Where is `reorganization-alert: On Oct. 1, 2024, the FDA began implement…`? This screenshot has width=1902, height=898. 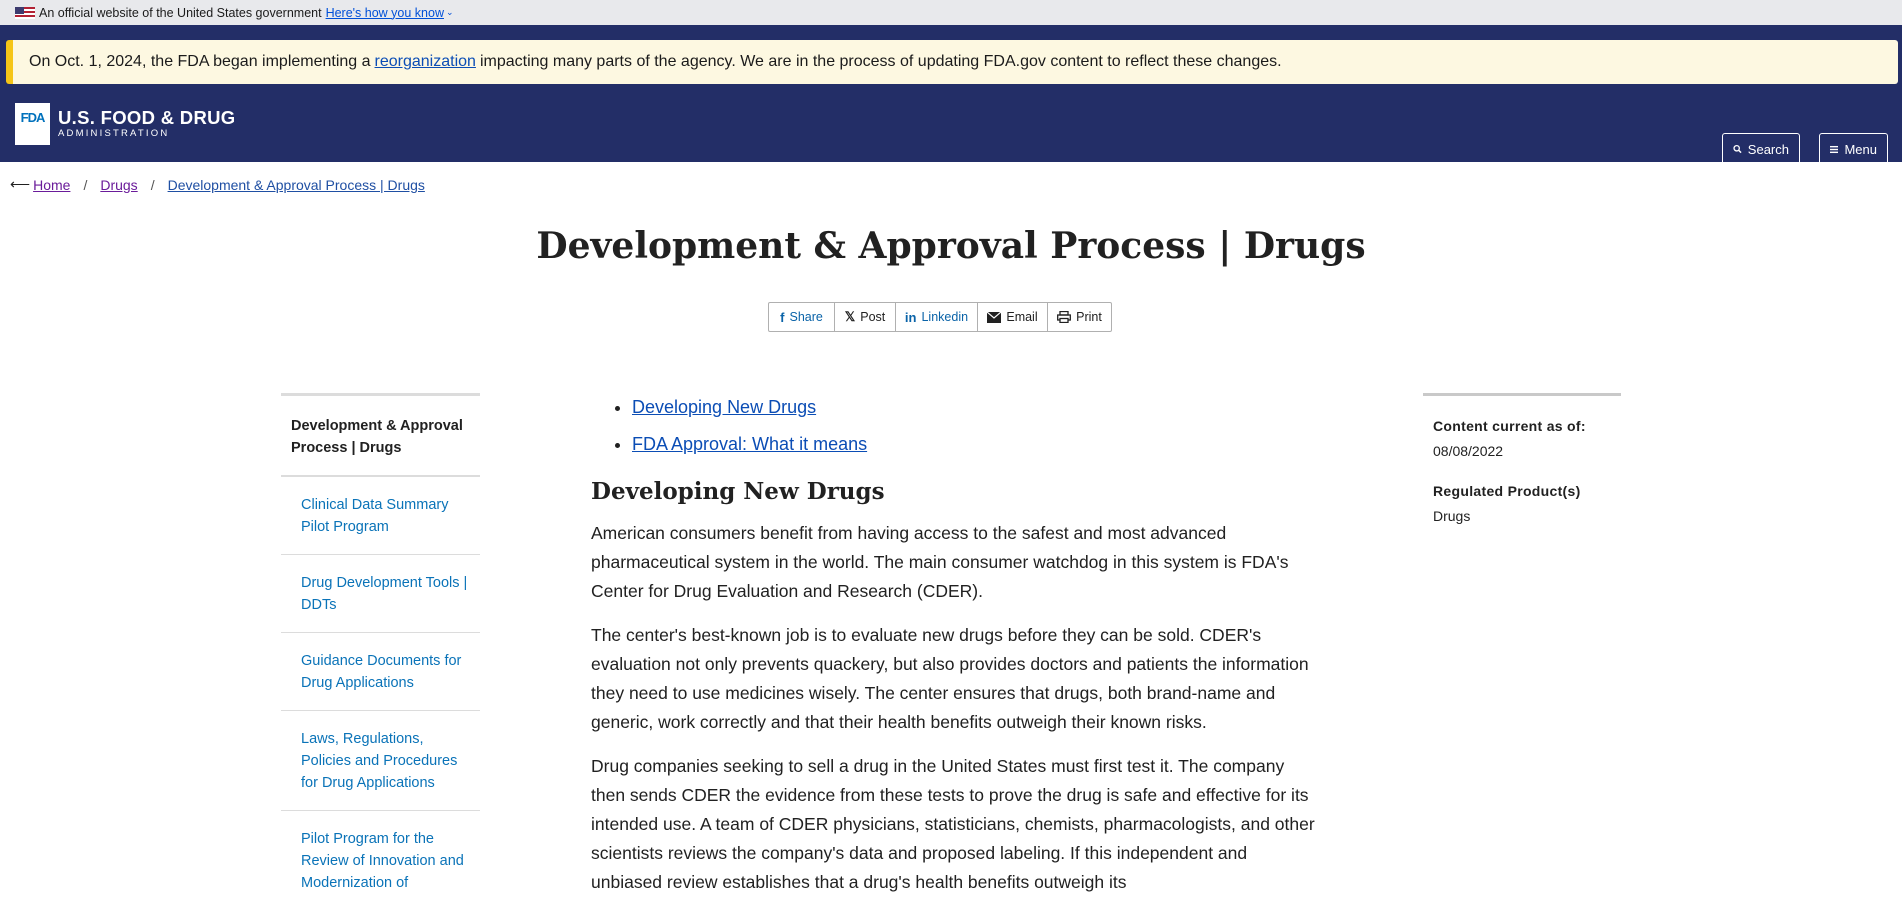
reorganization-alert: On Oct. 1, 2024, the FDA began implement… is located at coordinates (952, 62).